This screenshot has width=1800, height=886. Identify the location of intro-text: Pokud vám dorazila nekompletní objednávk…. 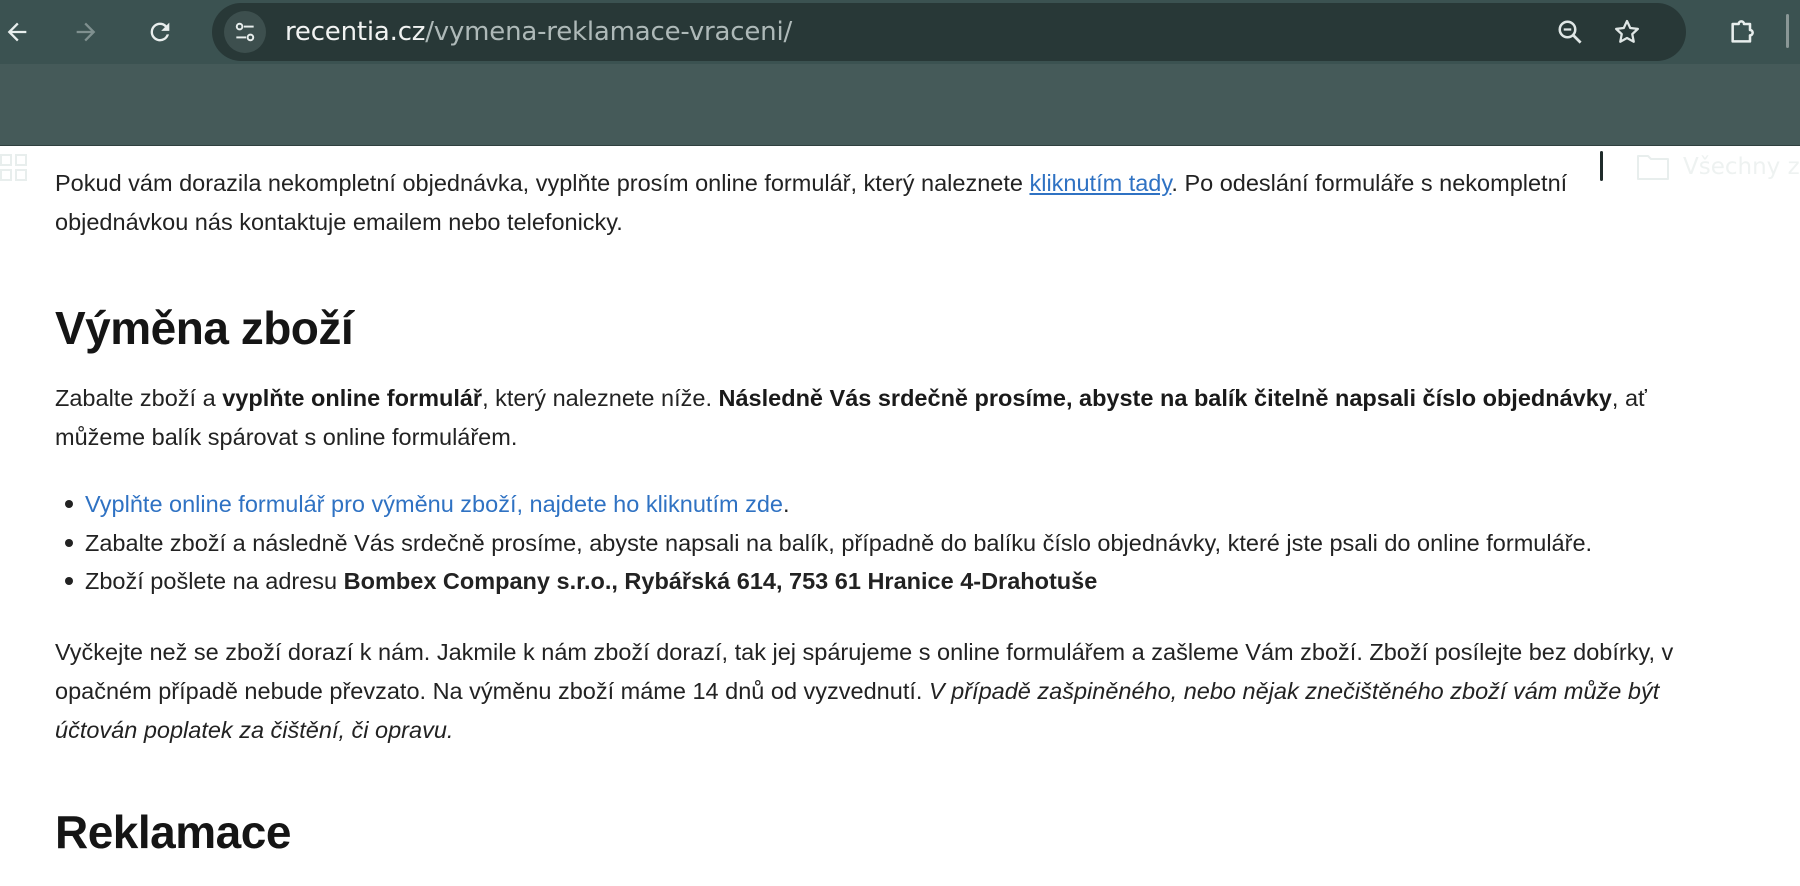
(542, 183).